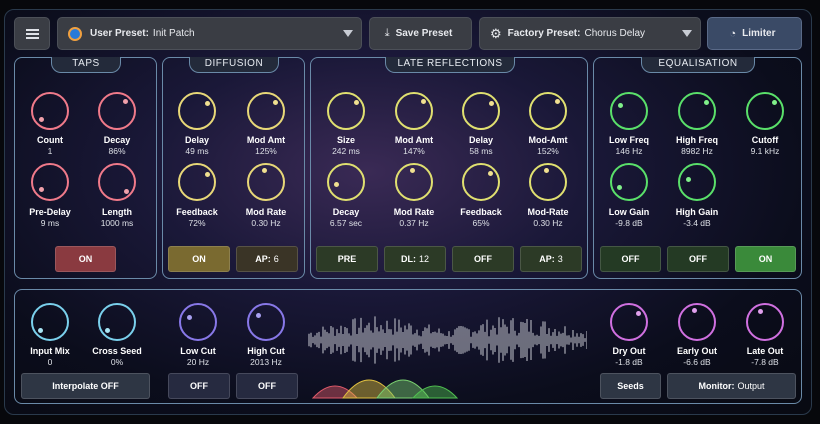  I want to click on late-mod-rate-2-knob, so click(548, 182).